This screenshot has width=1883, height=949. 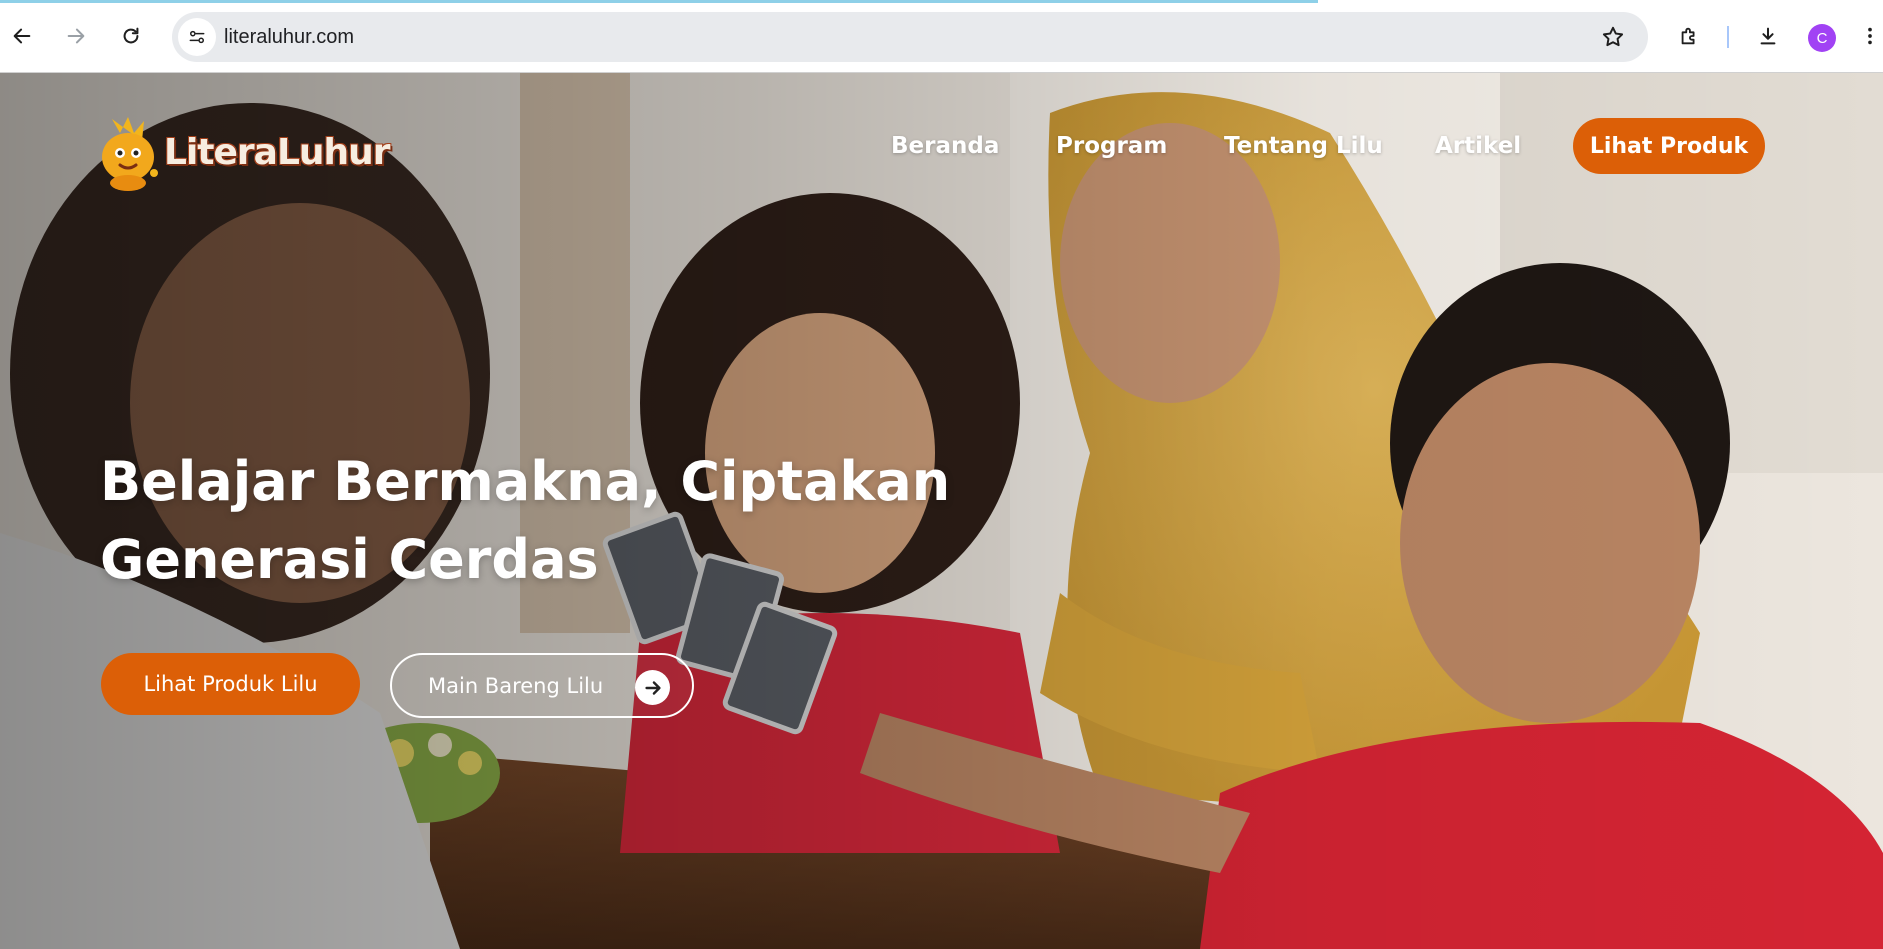 What do you see at coordinates (130, 154) in the screenshot?
I see `mascot-logo-icon` at bounding box center [130, 154].